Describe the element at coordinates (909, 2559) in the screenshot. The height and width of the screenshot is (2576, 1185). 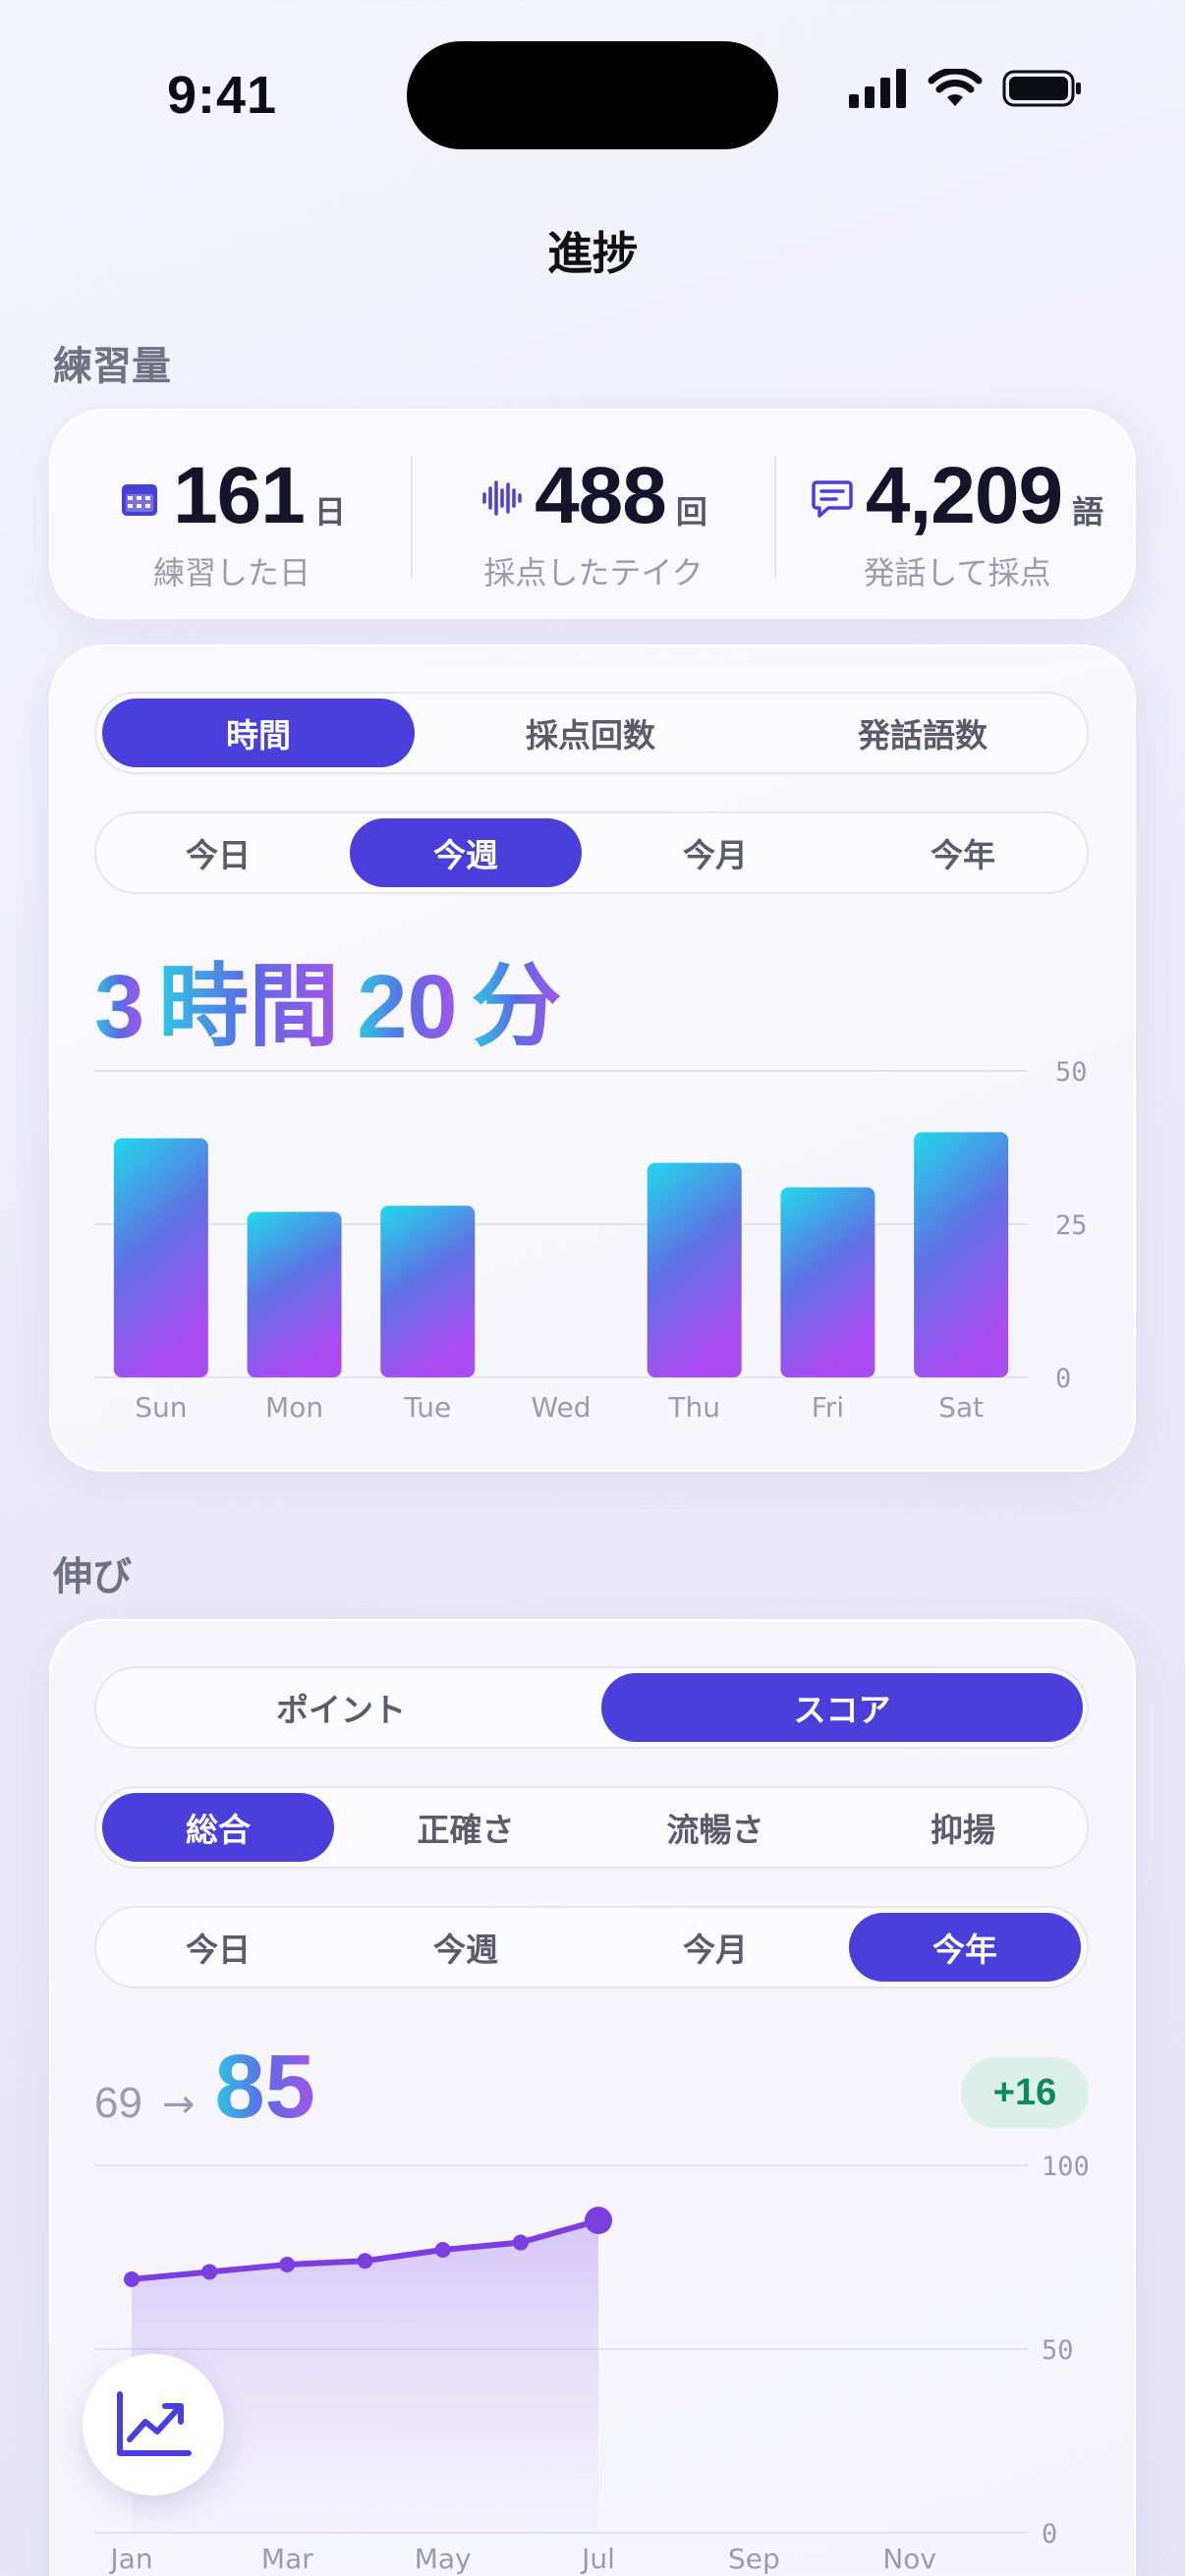
I see `x-tick-label: Nov` at that location.